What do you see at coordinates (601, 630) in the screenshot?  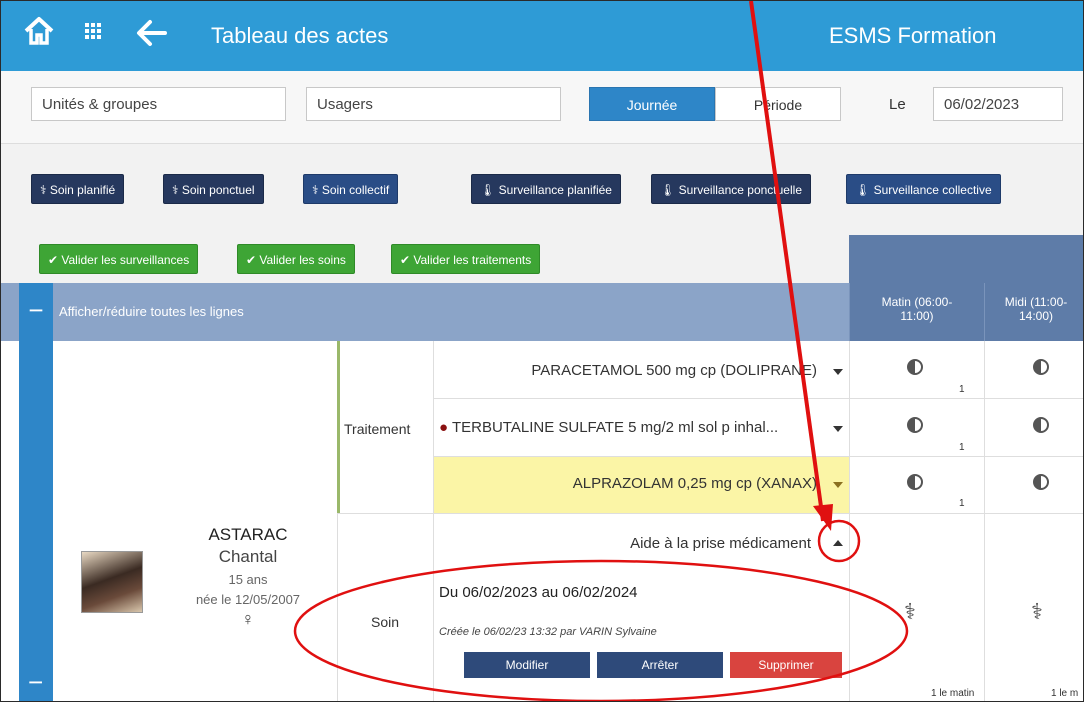 I see `annotation-ellipse` at bounding box center [601, 630].